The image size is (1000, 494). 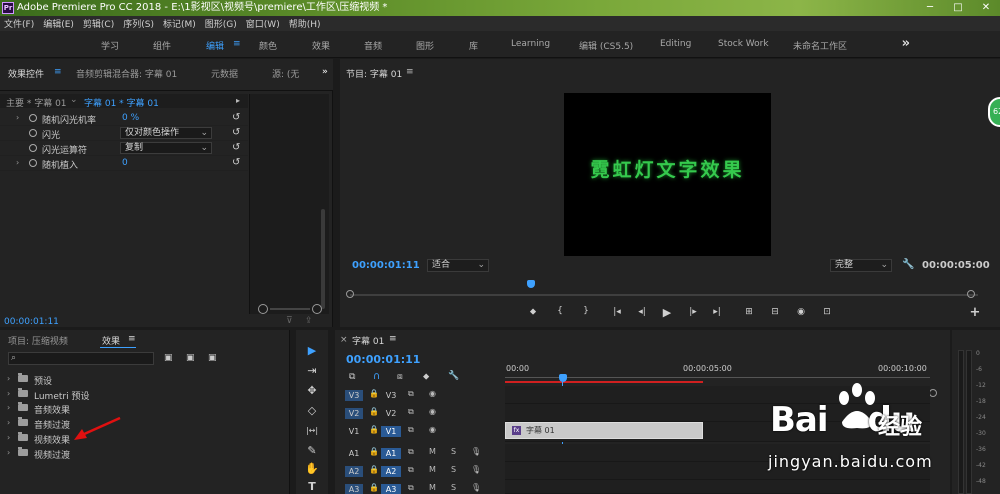 What do you see at coordinates (423, 432) in the screenshot?
I see `track-header-v1: V1 🔒 V1 ⧉ ◉` at bounding box center [423, 432].